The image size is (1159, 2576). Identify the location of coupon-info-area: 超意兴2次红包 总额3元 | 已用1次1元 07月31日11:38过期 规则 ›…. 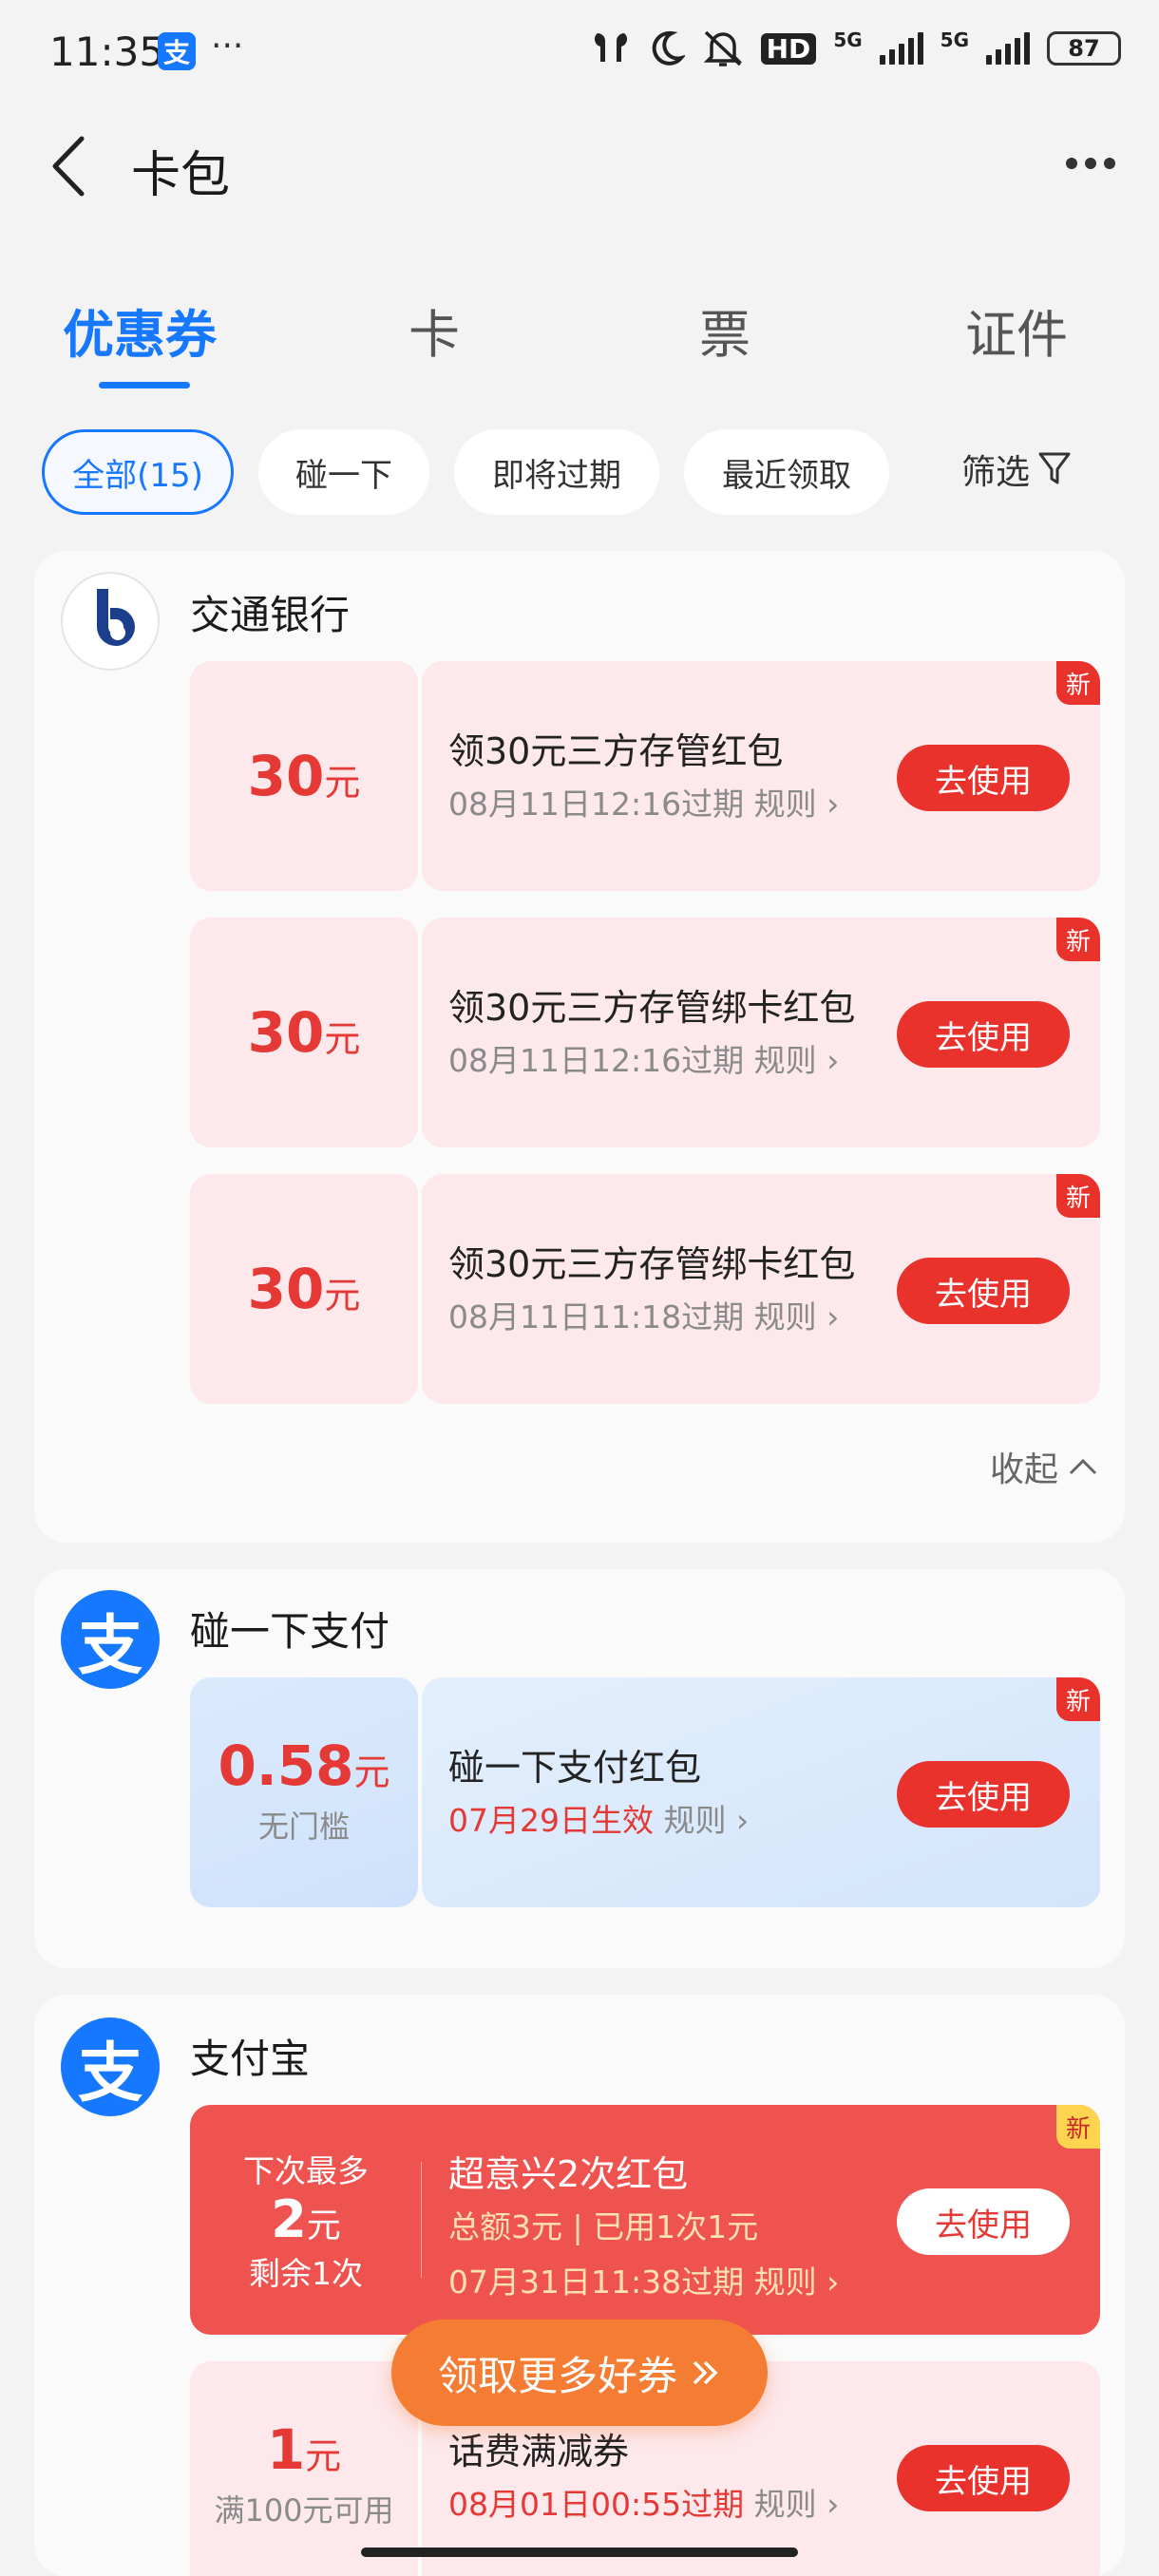
(761, 2220).